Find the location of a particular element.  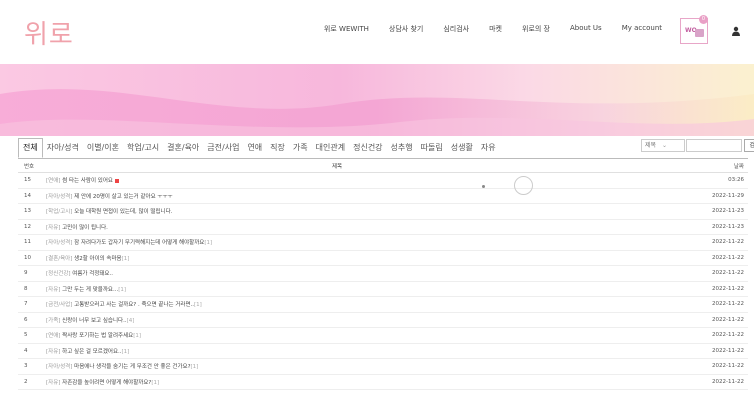

row-category-tag: [가족] is located at coordinates (53, 320).